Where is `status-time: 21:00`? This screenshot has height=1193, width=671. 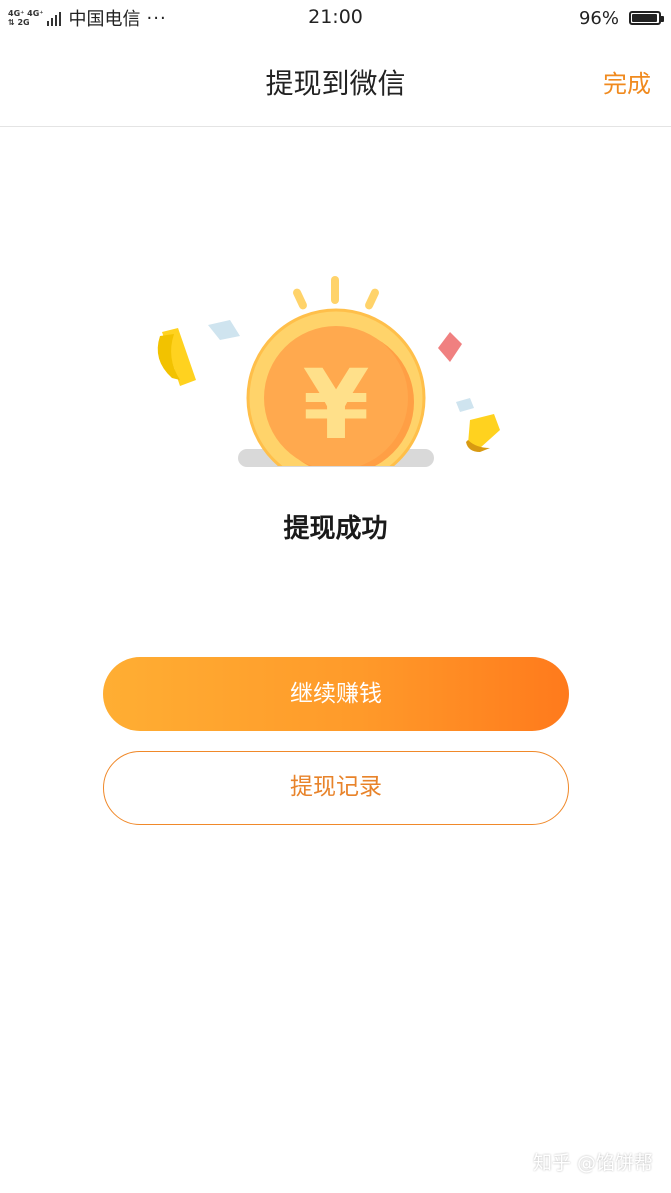 status-time: 21:00 is located at coordinates (335, 17).